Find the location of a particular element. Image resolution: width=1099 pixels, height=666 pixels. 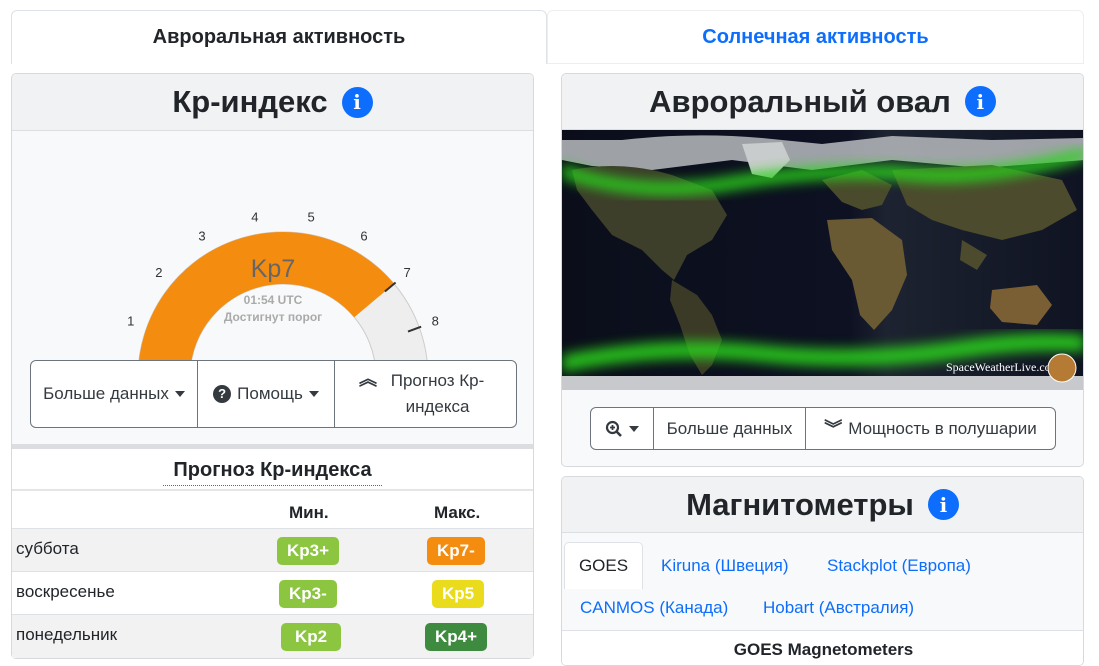

forecast-day: воскресенье is located at coordinates (65, 591).